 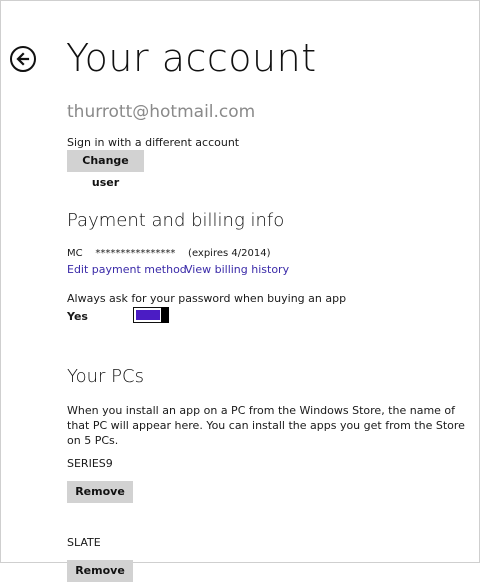 I want to click on your-pcs-heading: Your PCs, so click(x=105, y=376).